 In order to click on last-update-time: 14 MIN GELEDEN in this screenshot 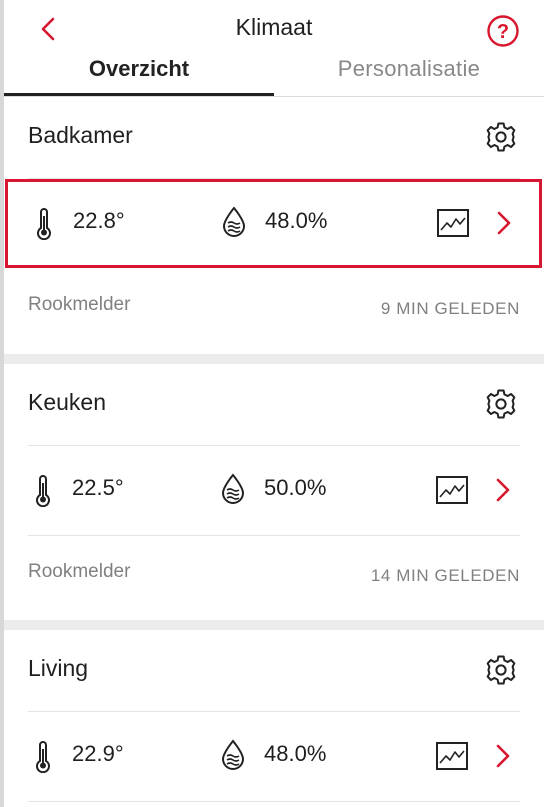, I will do `click(445, 575)`.